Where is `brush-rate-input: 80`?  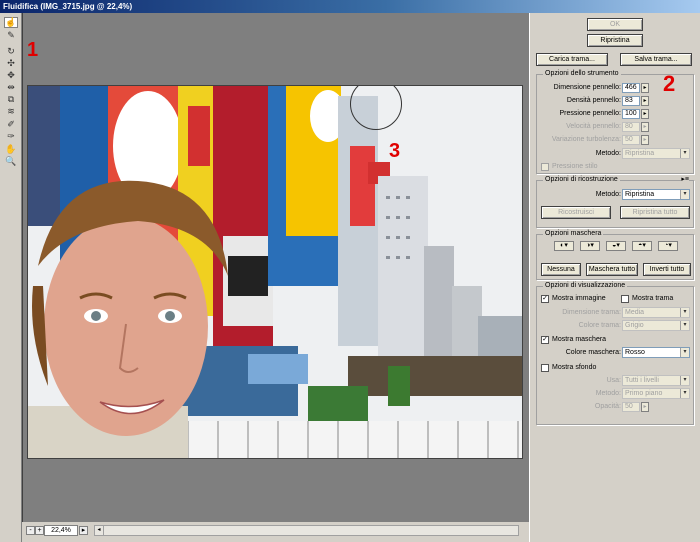 brush-rate-input: 80 is located at coordinates (631, 127).